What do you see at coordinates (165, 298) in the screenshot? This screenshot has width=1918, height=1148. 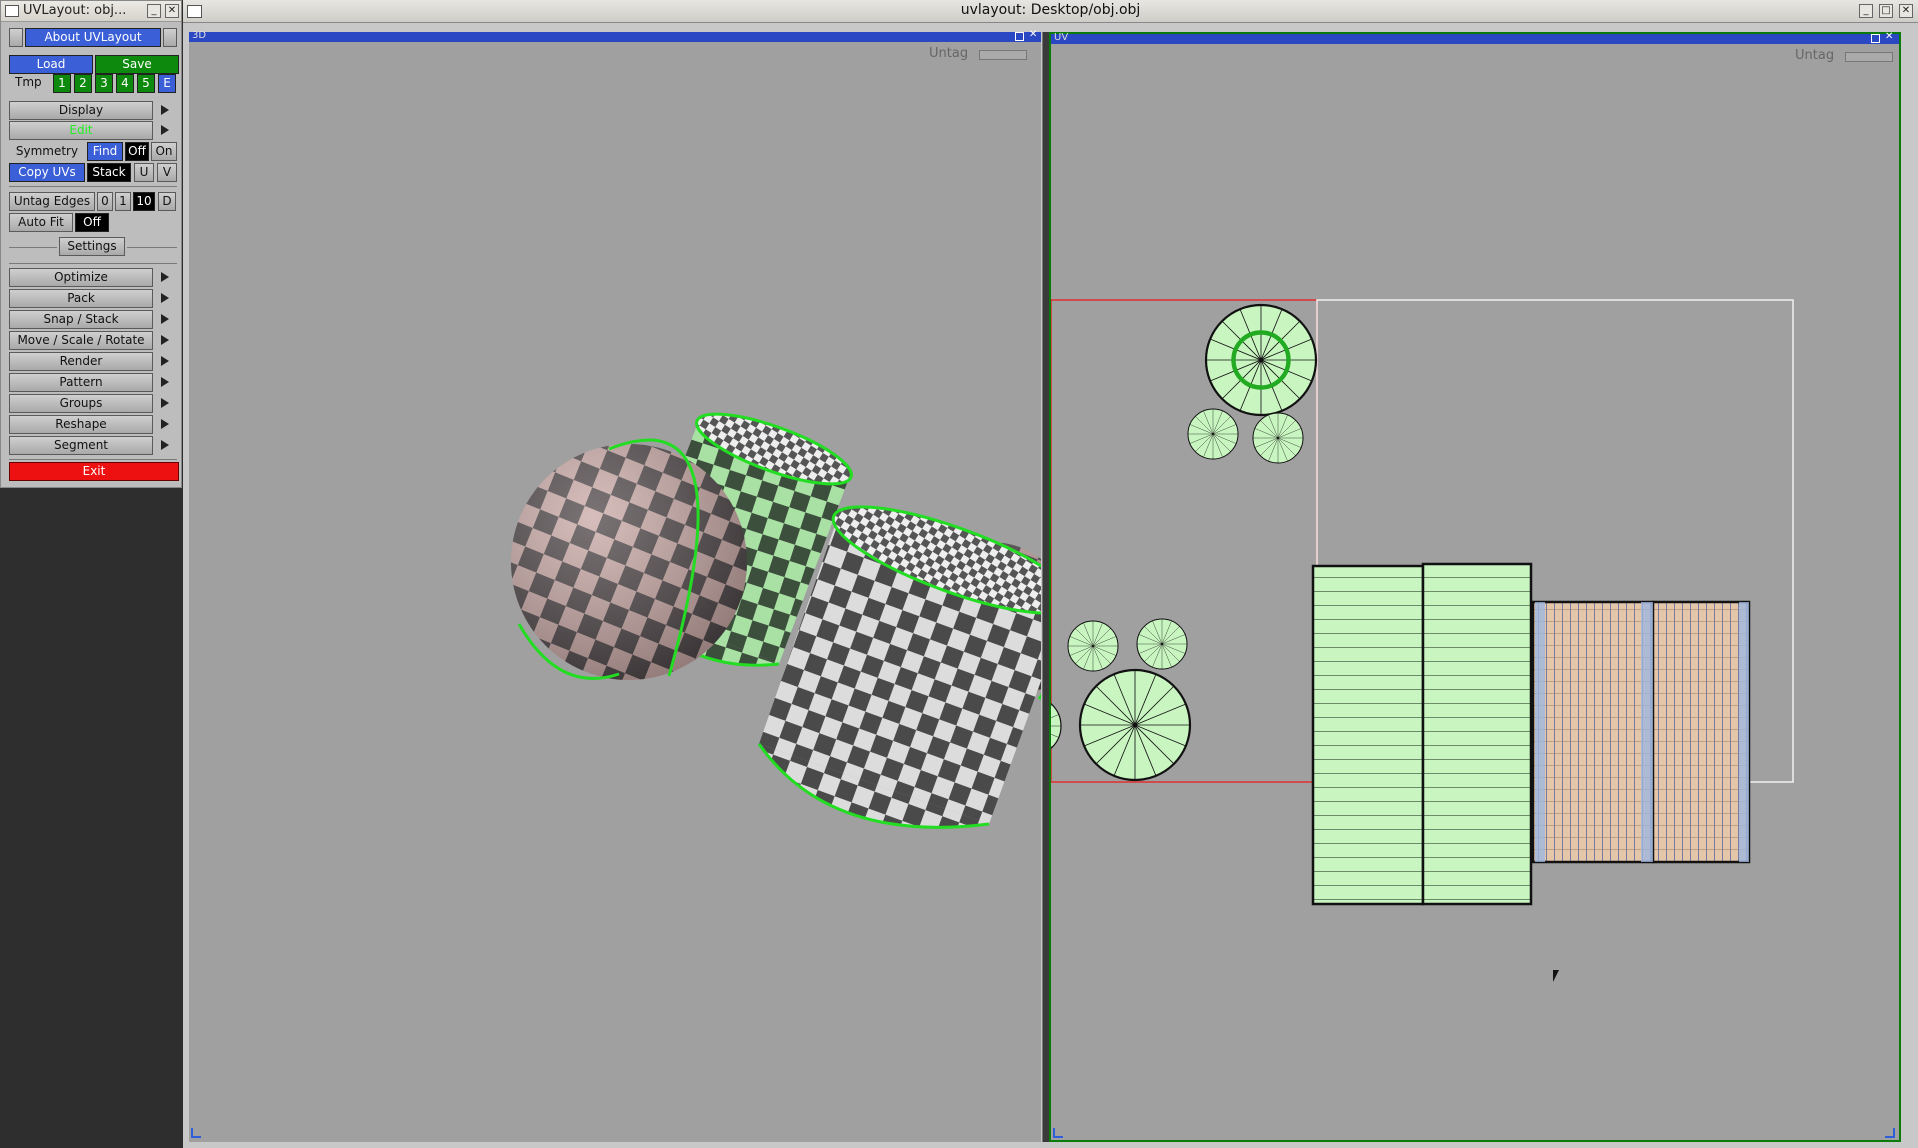 I see `pack-arrow-icon` at bounding box center [165, 298].